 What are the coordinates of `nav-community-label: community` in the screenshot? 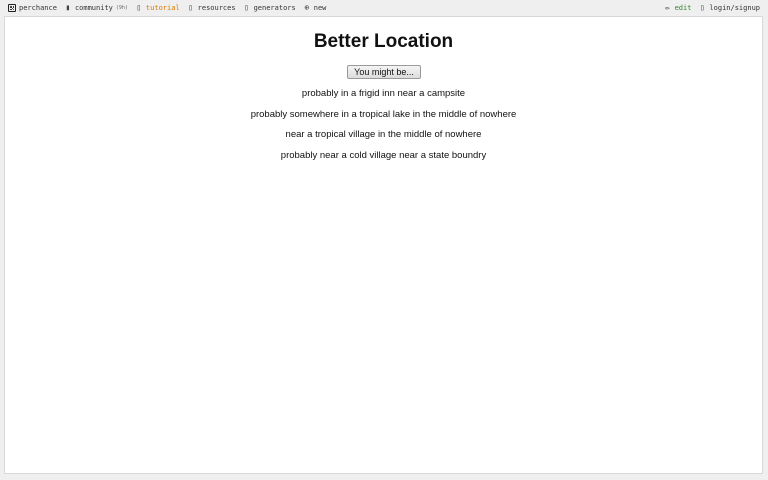 It's located at (93, 8).